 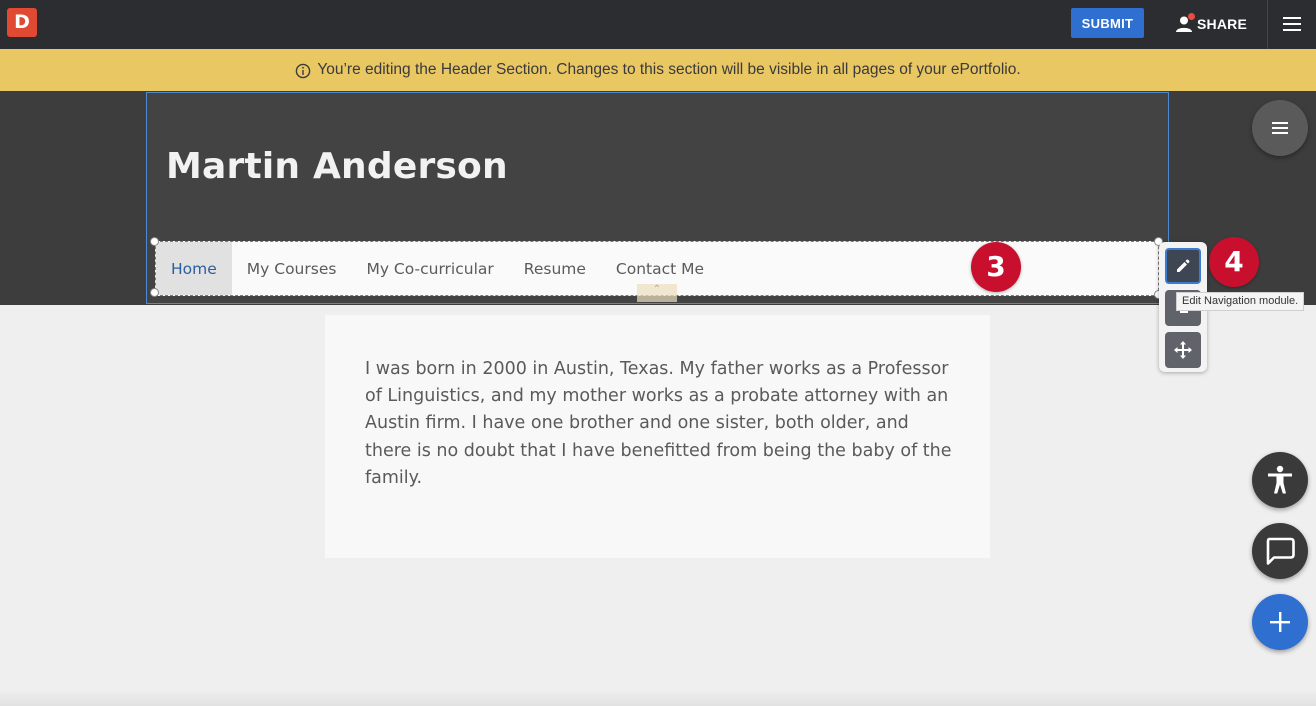 What do you see at coordinates (555, 268) in the screenshot?
I see `nav-item-resume: Resume` at bounding box center [555, 268].